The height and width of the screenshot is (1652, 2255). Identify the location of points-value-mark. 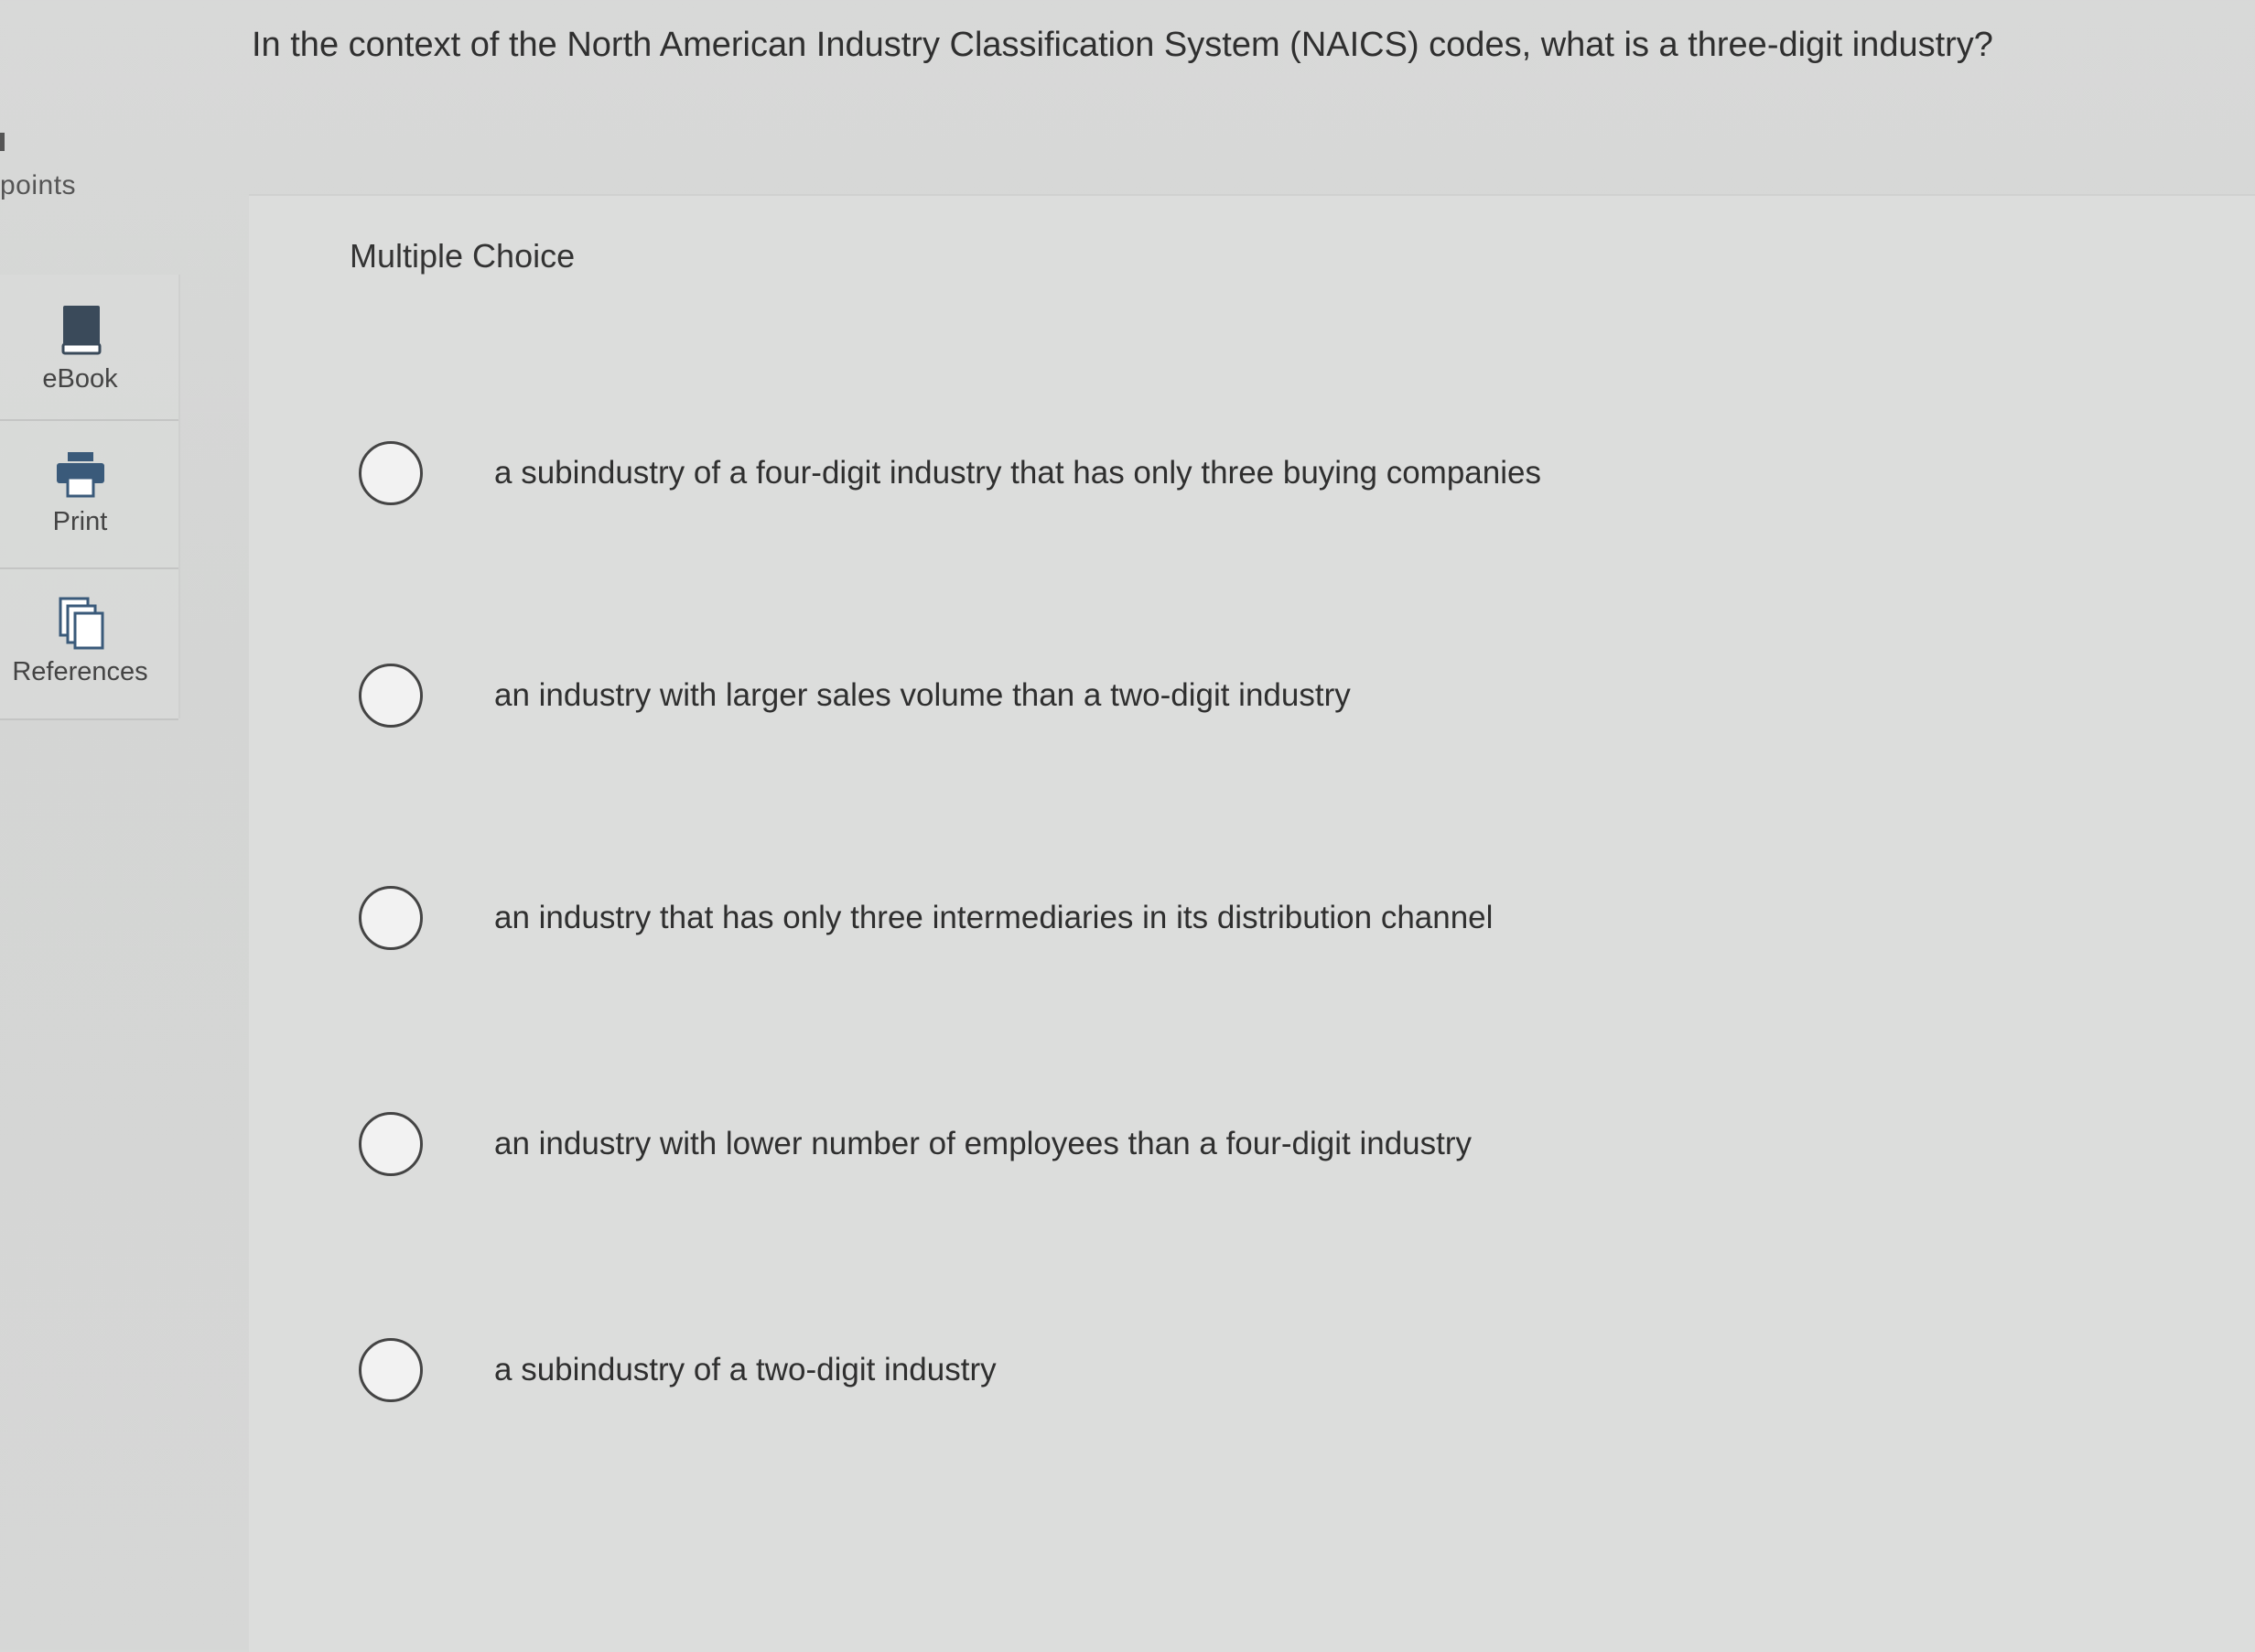
(2, 142).